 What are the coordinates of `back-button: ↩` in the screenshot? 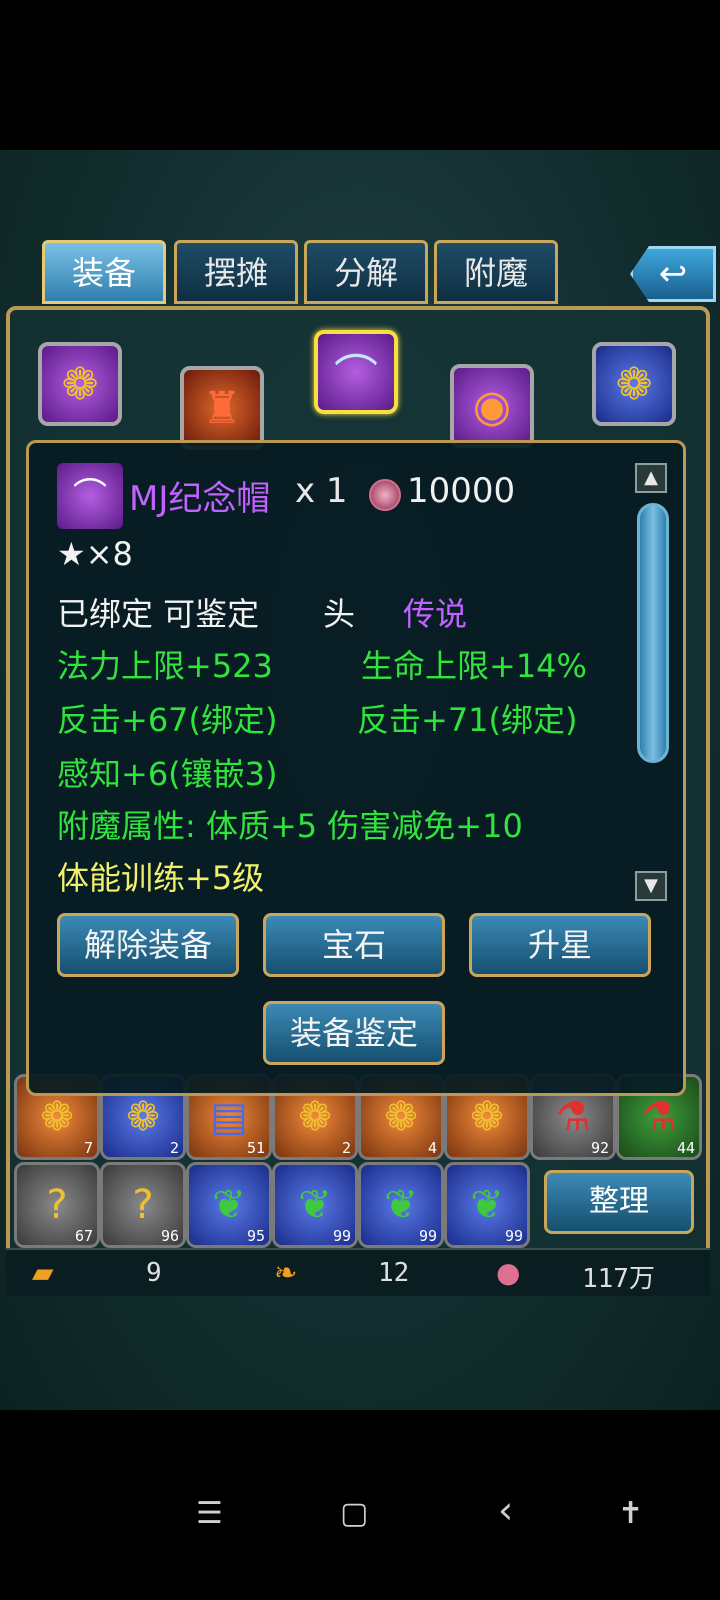 It's located at (673, 274).